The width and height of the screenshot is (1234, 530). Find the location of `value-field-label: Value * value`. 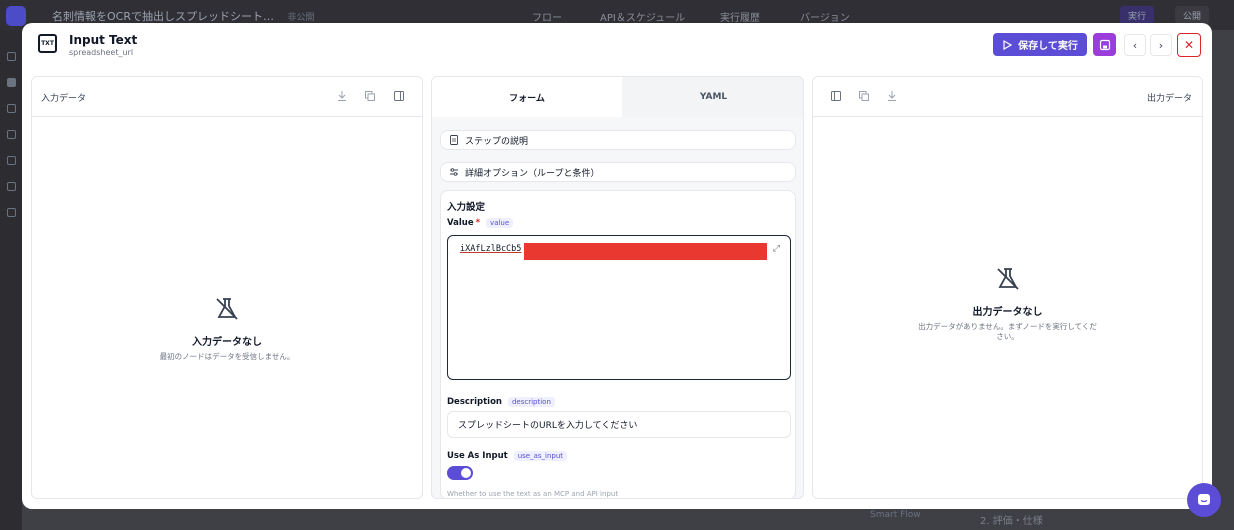

value-field-label: Value * value is located at coordinates (480, 223).